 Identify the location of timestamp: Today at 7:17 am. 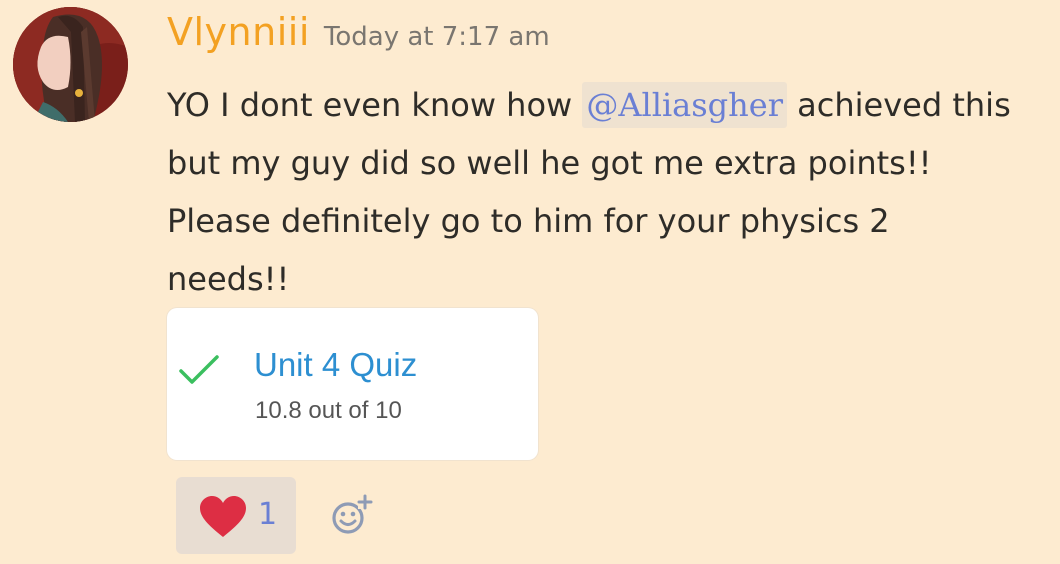
(436, 37).